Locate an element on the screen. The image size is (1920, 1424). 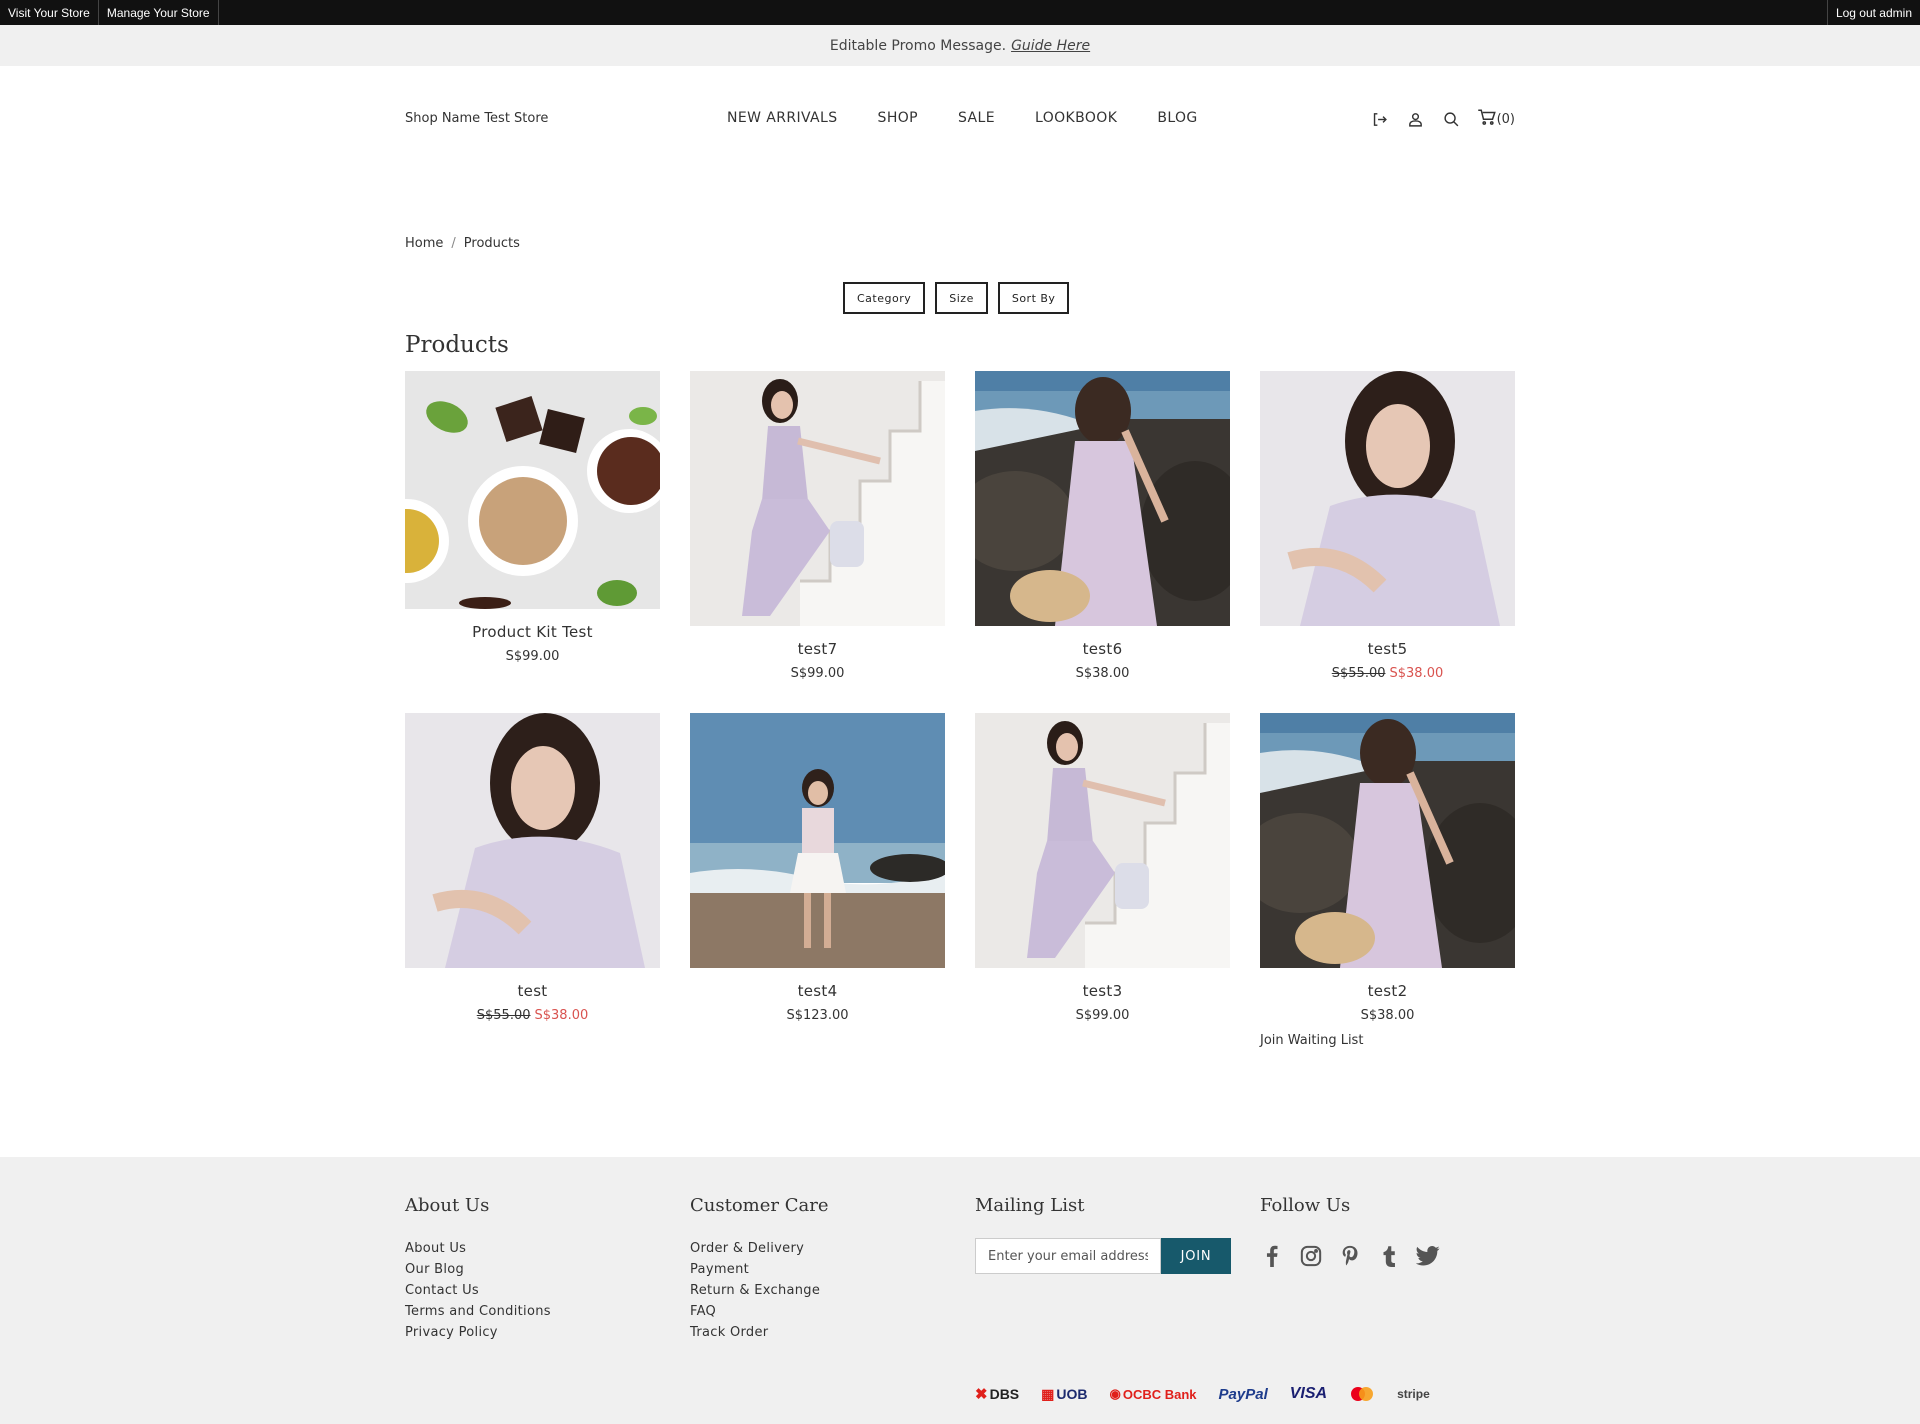
social-links is located at coordinates (1357, 1256).